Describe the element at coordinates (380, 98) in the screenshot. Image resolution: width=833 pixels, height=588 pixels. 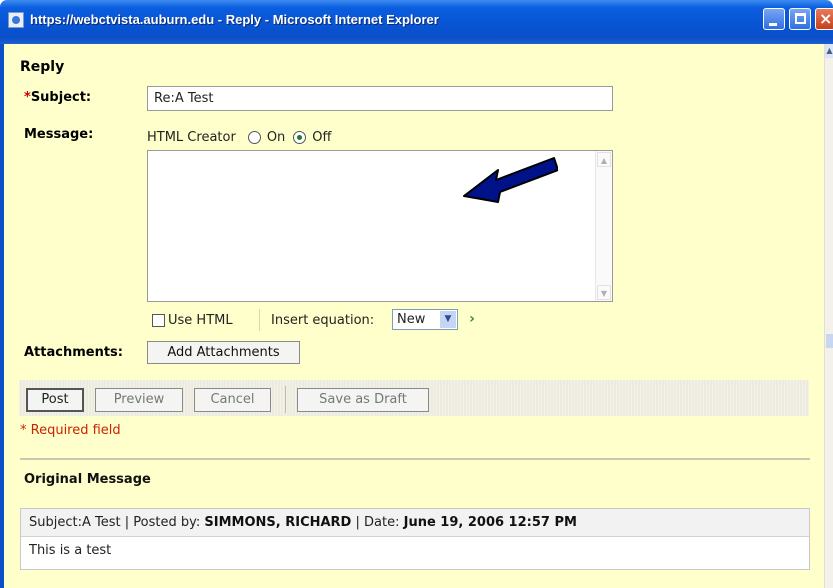
I see `subject-input: Re:A Test` at that location.